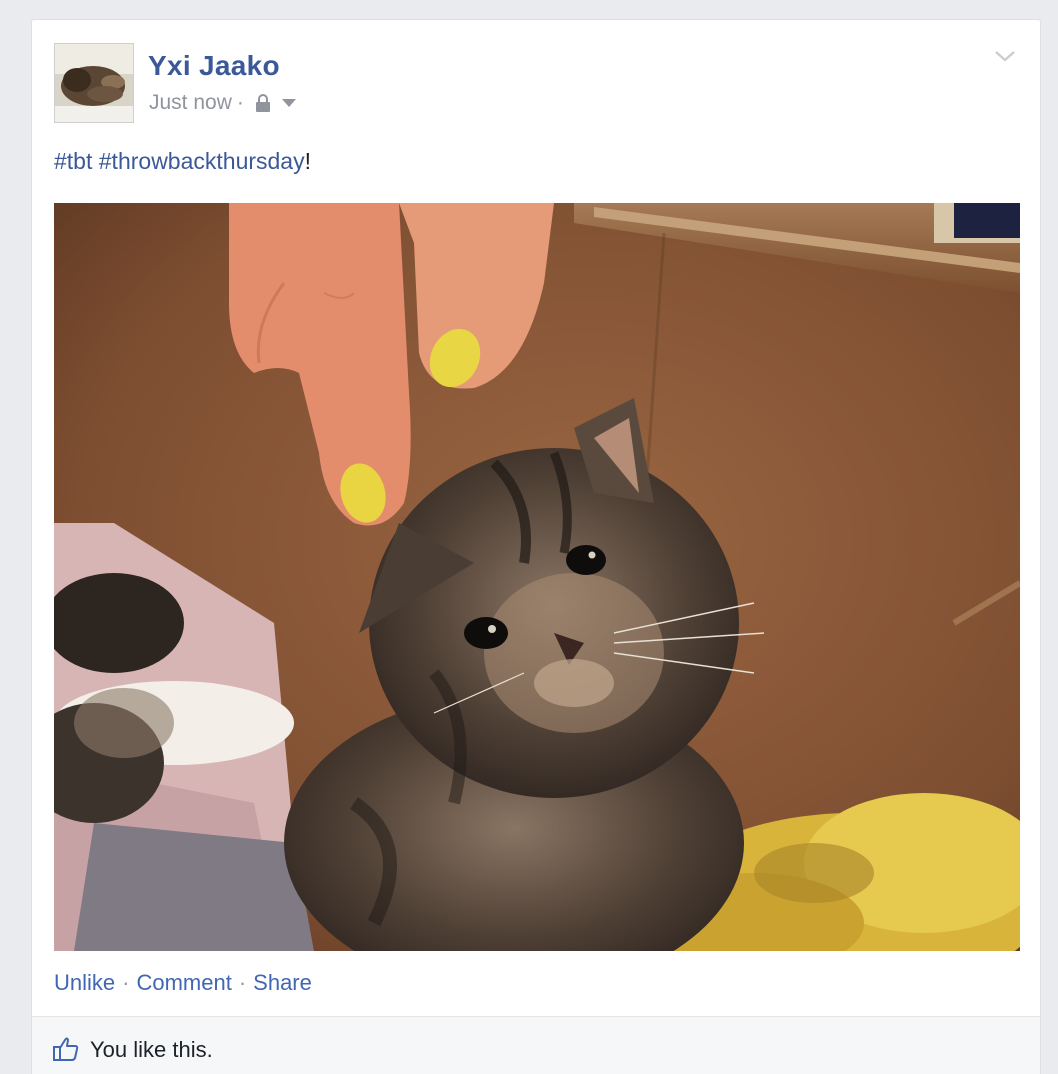 The image size is (1058, 1074). What do you see at coordinates (307, 161) in the screenshot?
I see `post-text-exclamation: !` at bounding box center [307, 161].